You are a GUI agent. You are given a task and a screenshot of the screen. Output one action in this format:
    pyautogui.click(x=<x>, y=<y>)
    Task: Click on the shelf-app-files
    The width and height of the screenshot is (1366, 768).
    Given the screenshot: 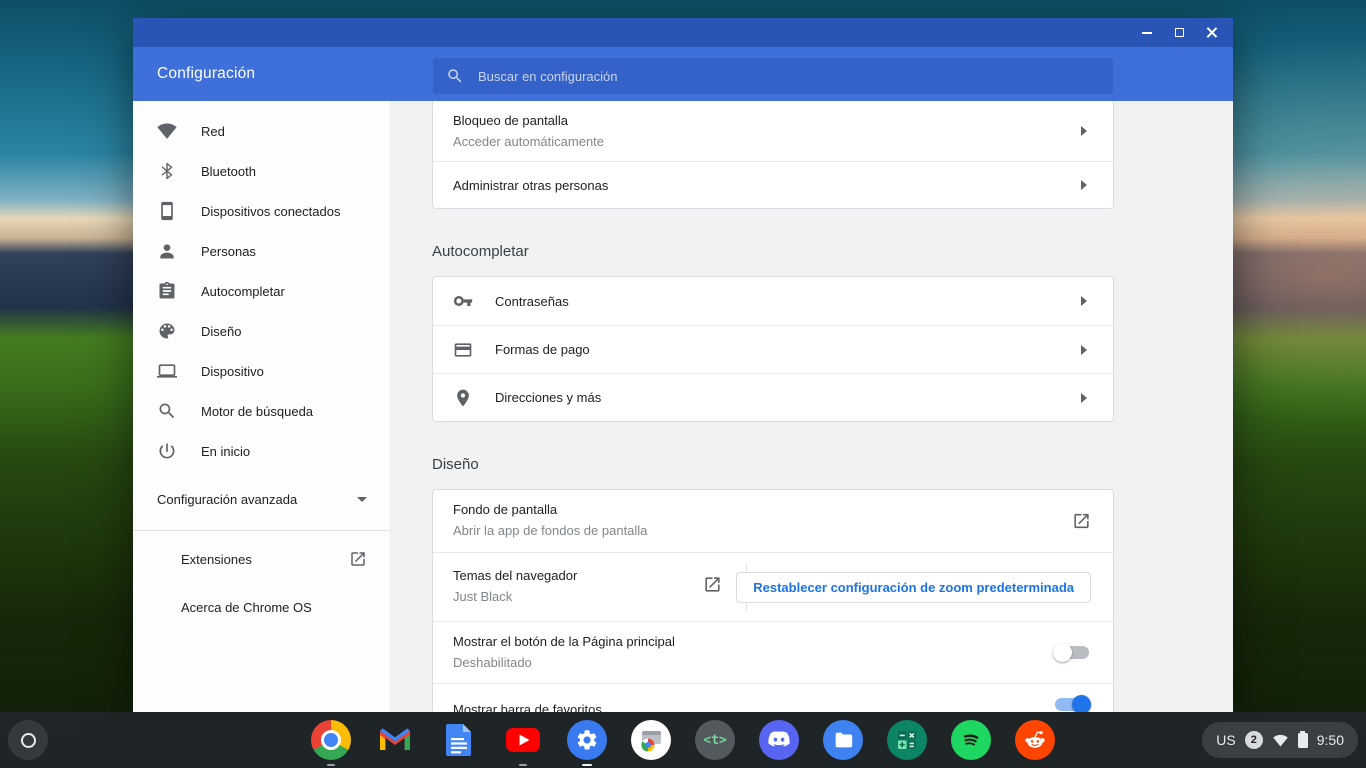 What is the action you would take?
    pyautogui.click(x=843, y=740)
    